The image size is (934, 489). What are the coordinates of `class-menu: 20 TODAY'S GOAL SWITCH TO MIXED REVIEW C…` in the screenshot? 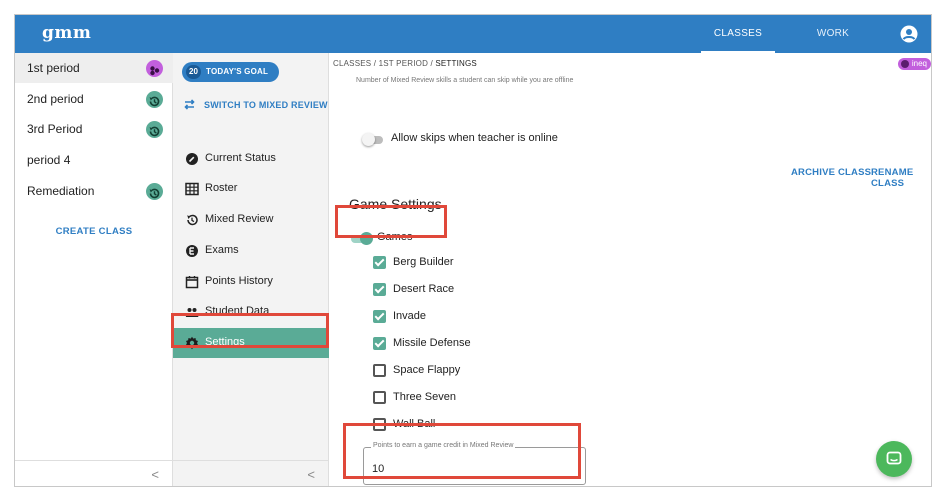 It's located at (251, 269).